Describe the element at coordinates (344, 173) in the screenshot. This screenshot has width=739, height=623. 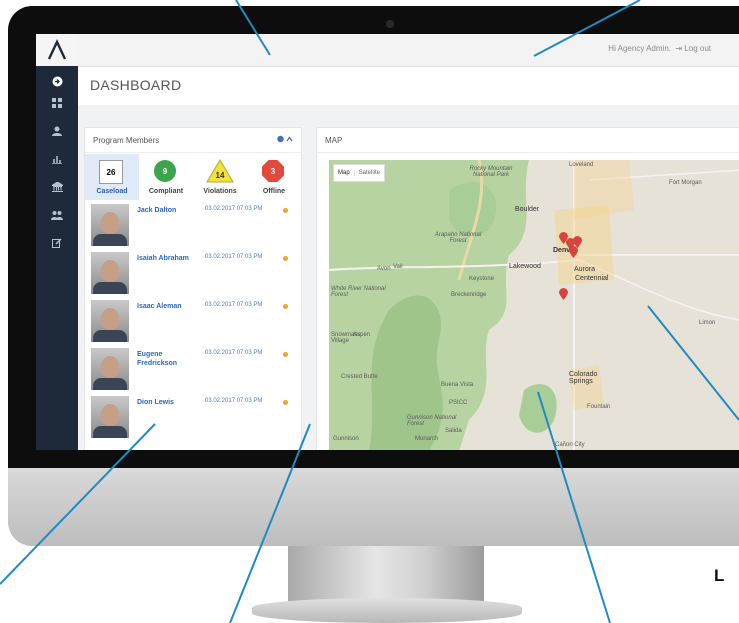
I see `map-type-map: Map` at that location.